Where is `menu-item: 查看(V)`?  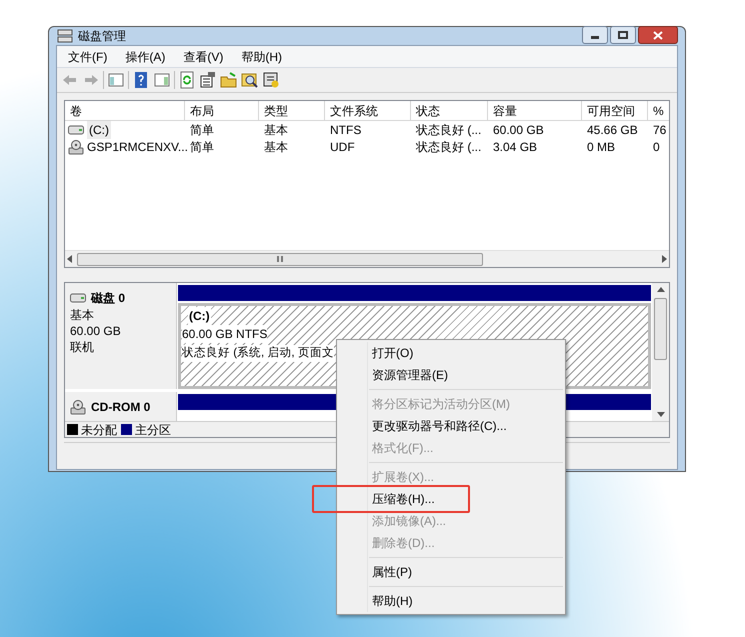
menu-item: 查看(V) is located at coordinates (203, 56).